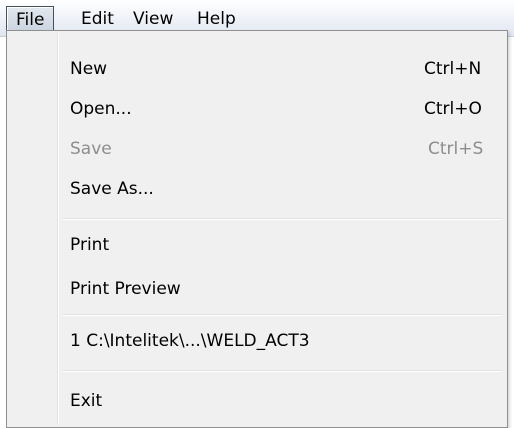 The image size is (514, 428). Describe the element at coordinates (257, 289) in the screenshot. I see `menu-item-print-preview: Print Preview` at that location.